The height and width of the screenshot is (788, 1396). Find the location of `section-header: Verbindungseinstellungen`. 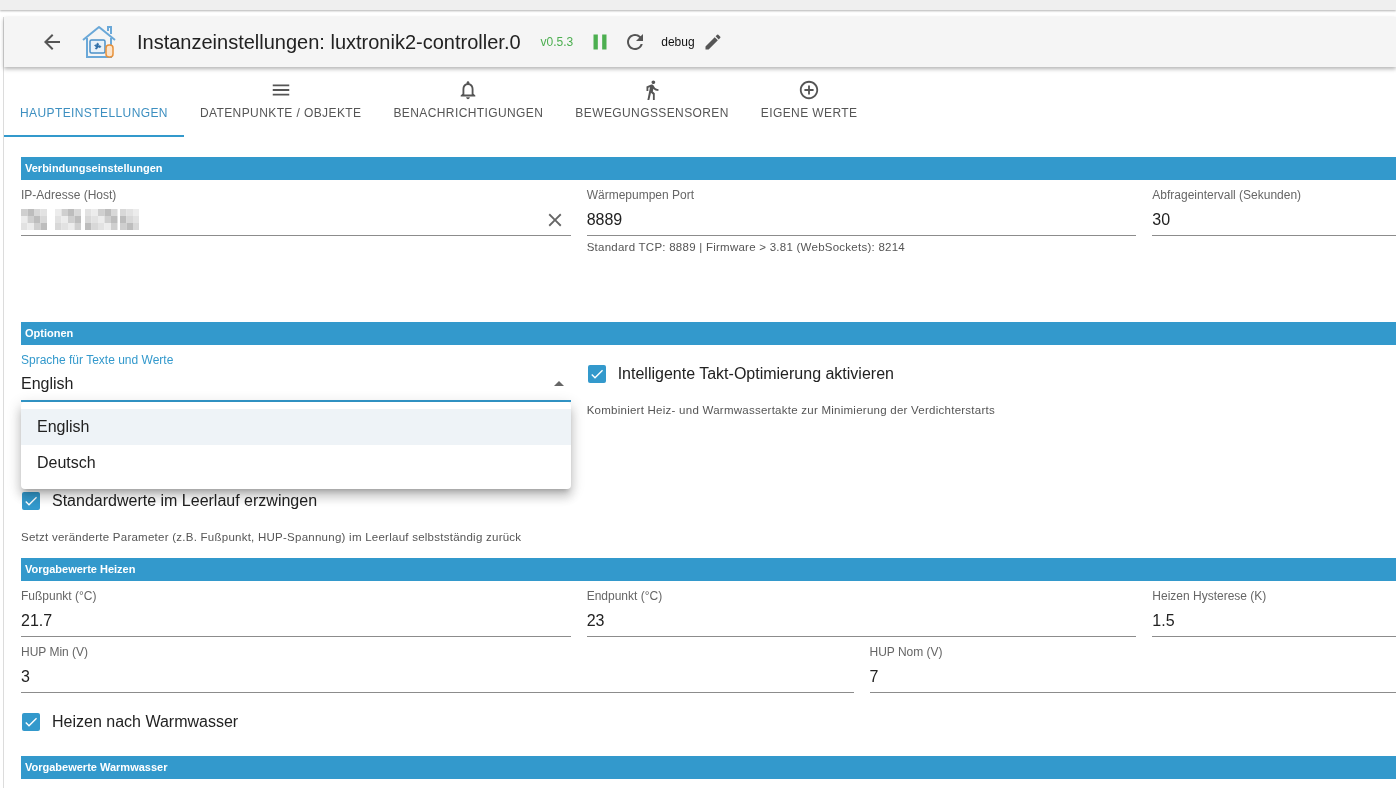

section-header: Verbindungseinstellungen is located at coordinates (708, 168).